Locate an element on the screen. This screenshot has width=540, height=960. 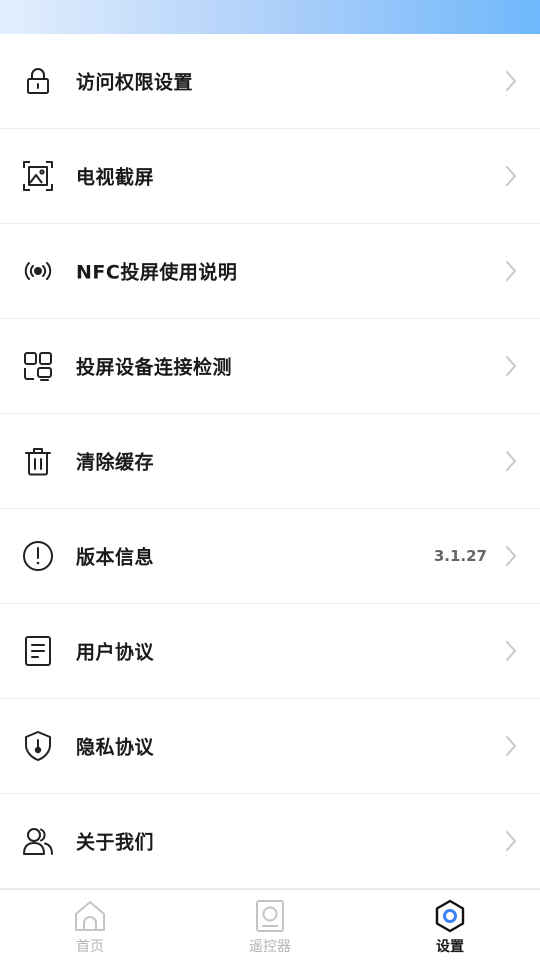
menu-item-clear-cache: 清除缓存 is located at coordinates (270, 461).